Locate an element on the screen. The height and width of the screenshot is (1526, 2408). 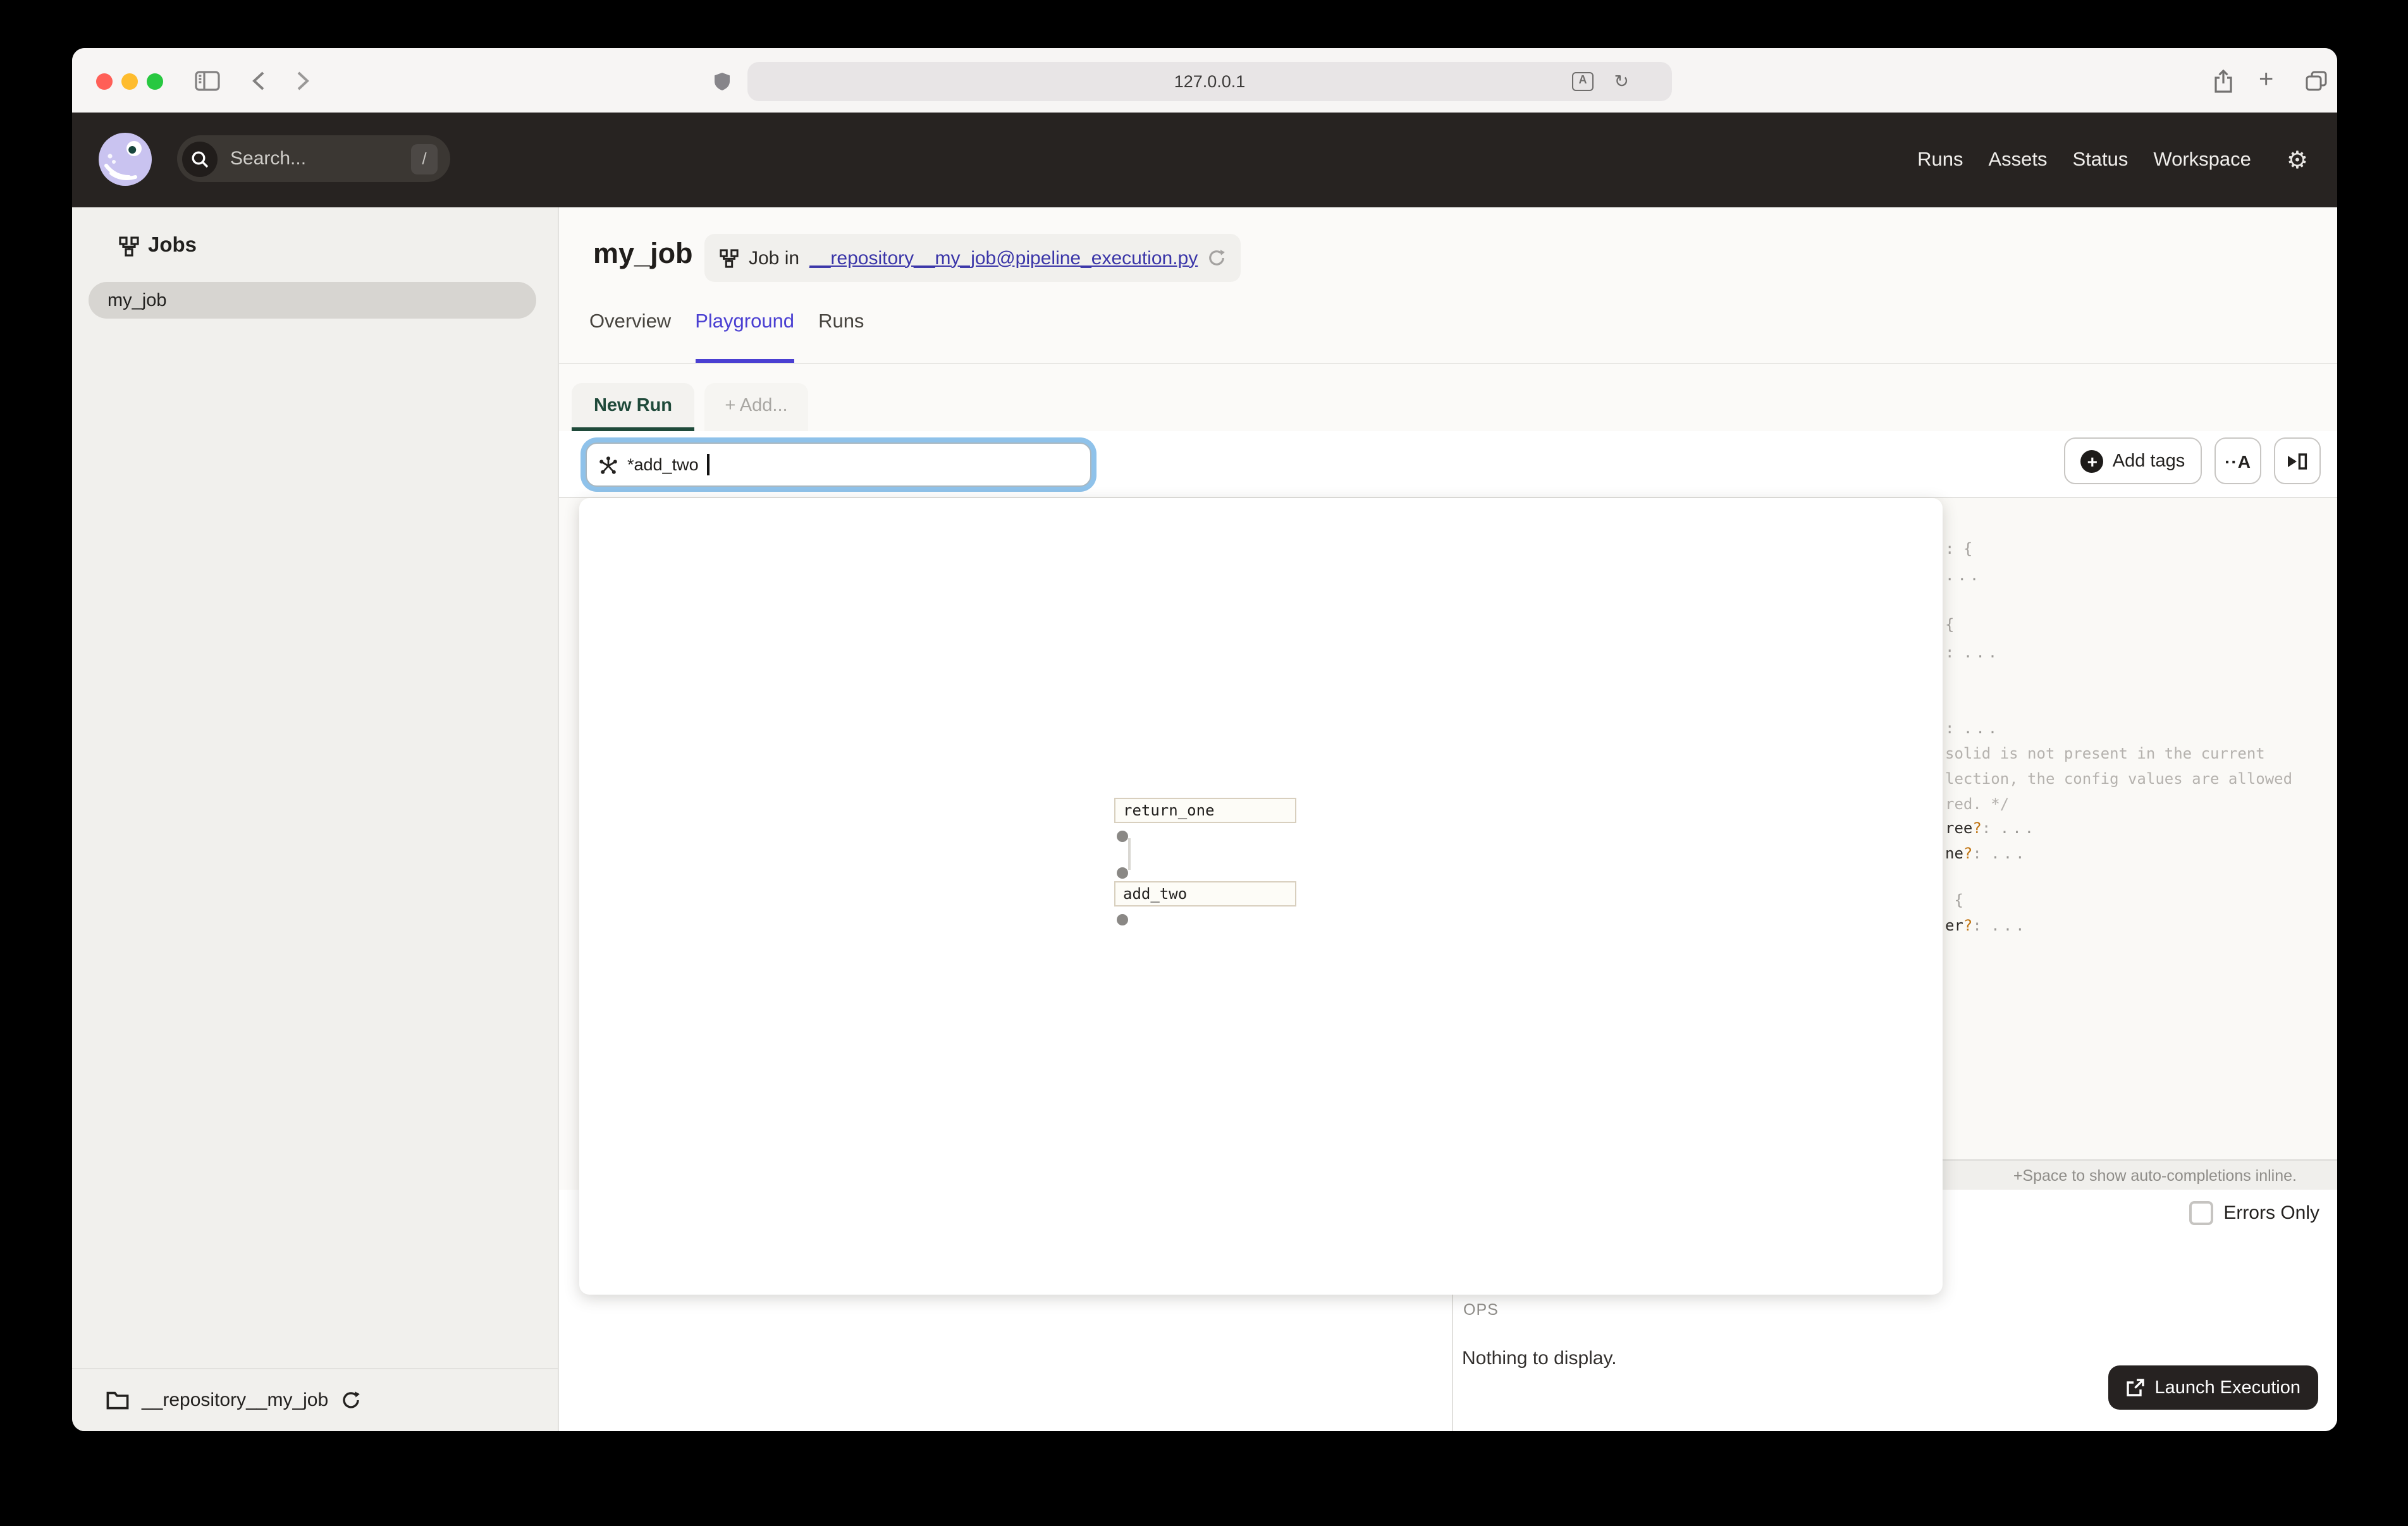
scaffold-missing-config-button: ··A is located at coordinates (2237, 460).